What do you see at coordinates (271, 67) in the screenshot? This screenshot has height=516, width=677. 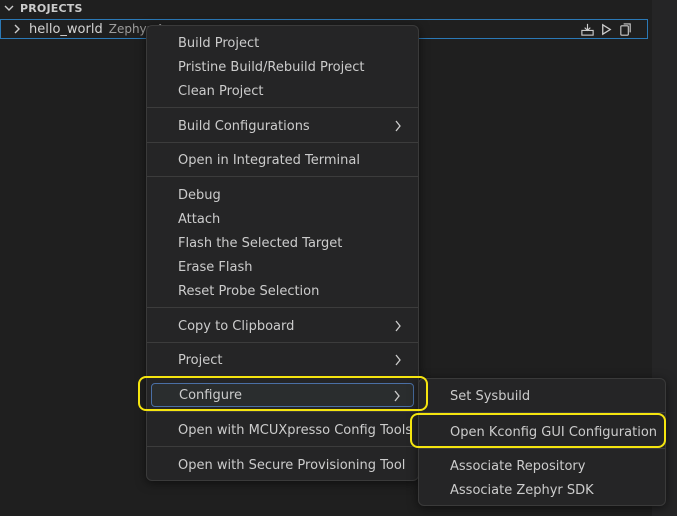 I see `menu-item-label: Pristine Build/Rebuild Project` at bounding box center [271, 67].